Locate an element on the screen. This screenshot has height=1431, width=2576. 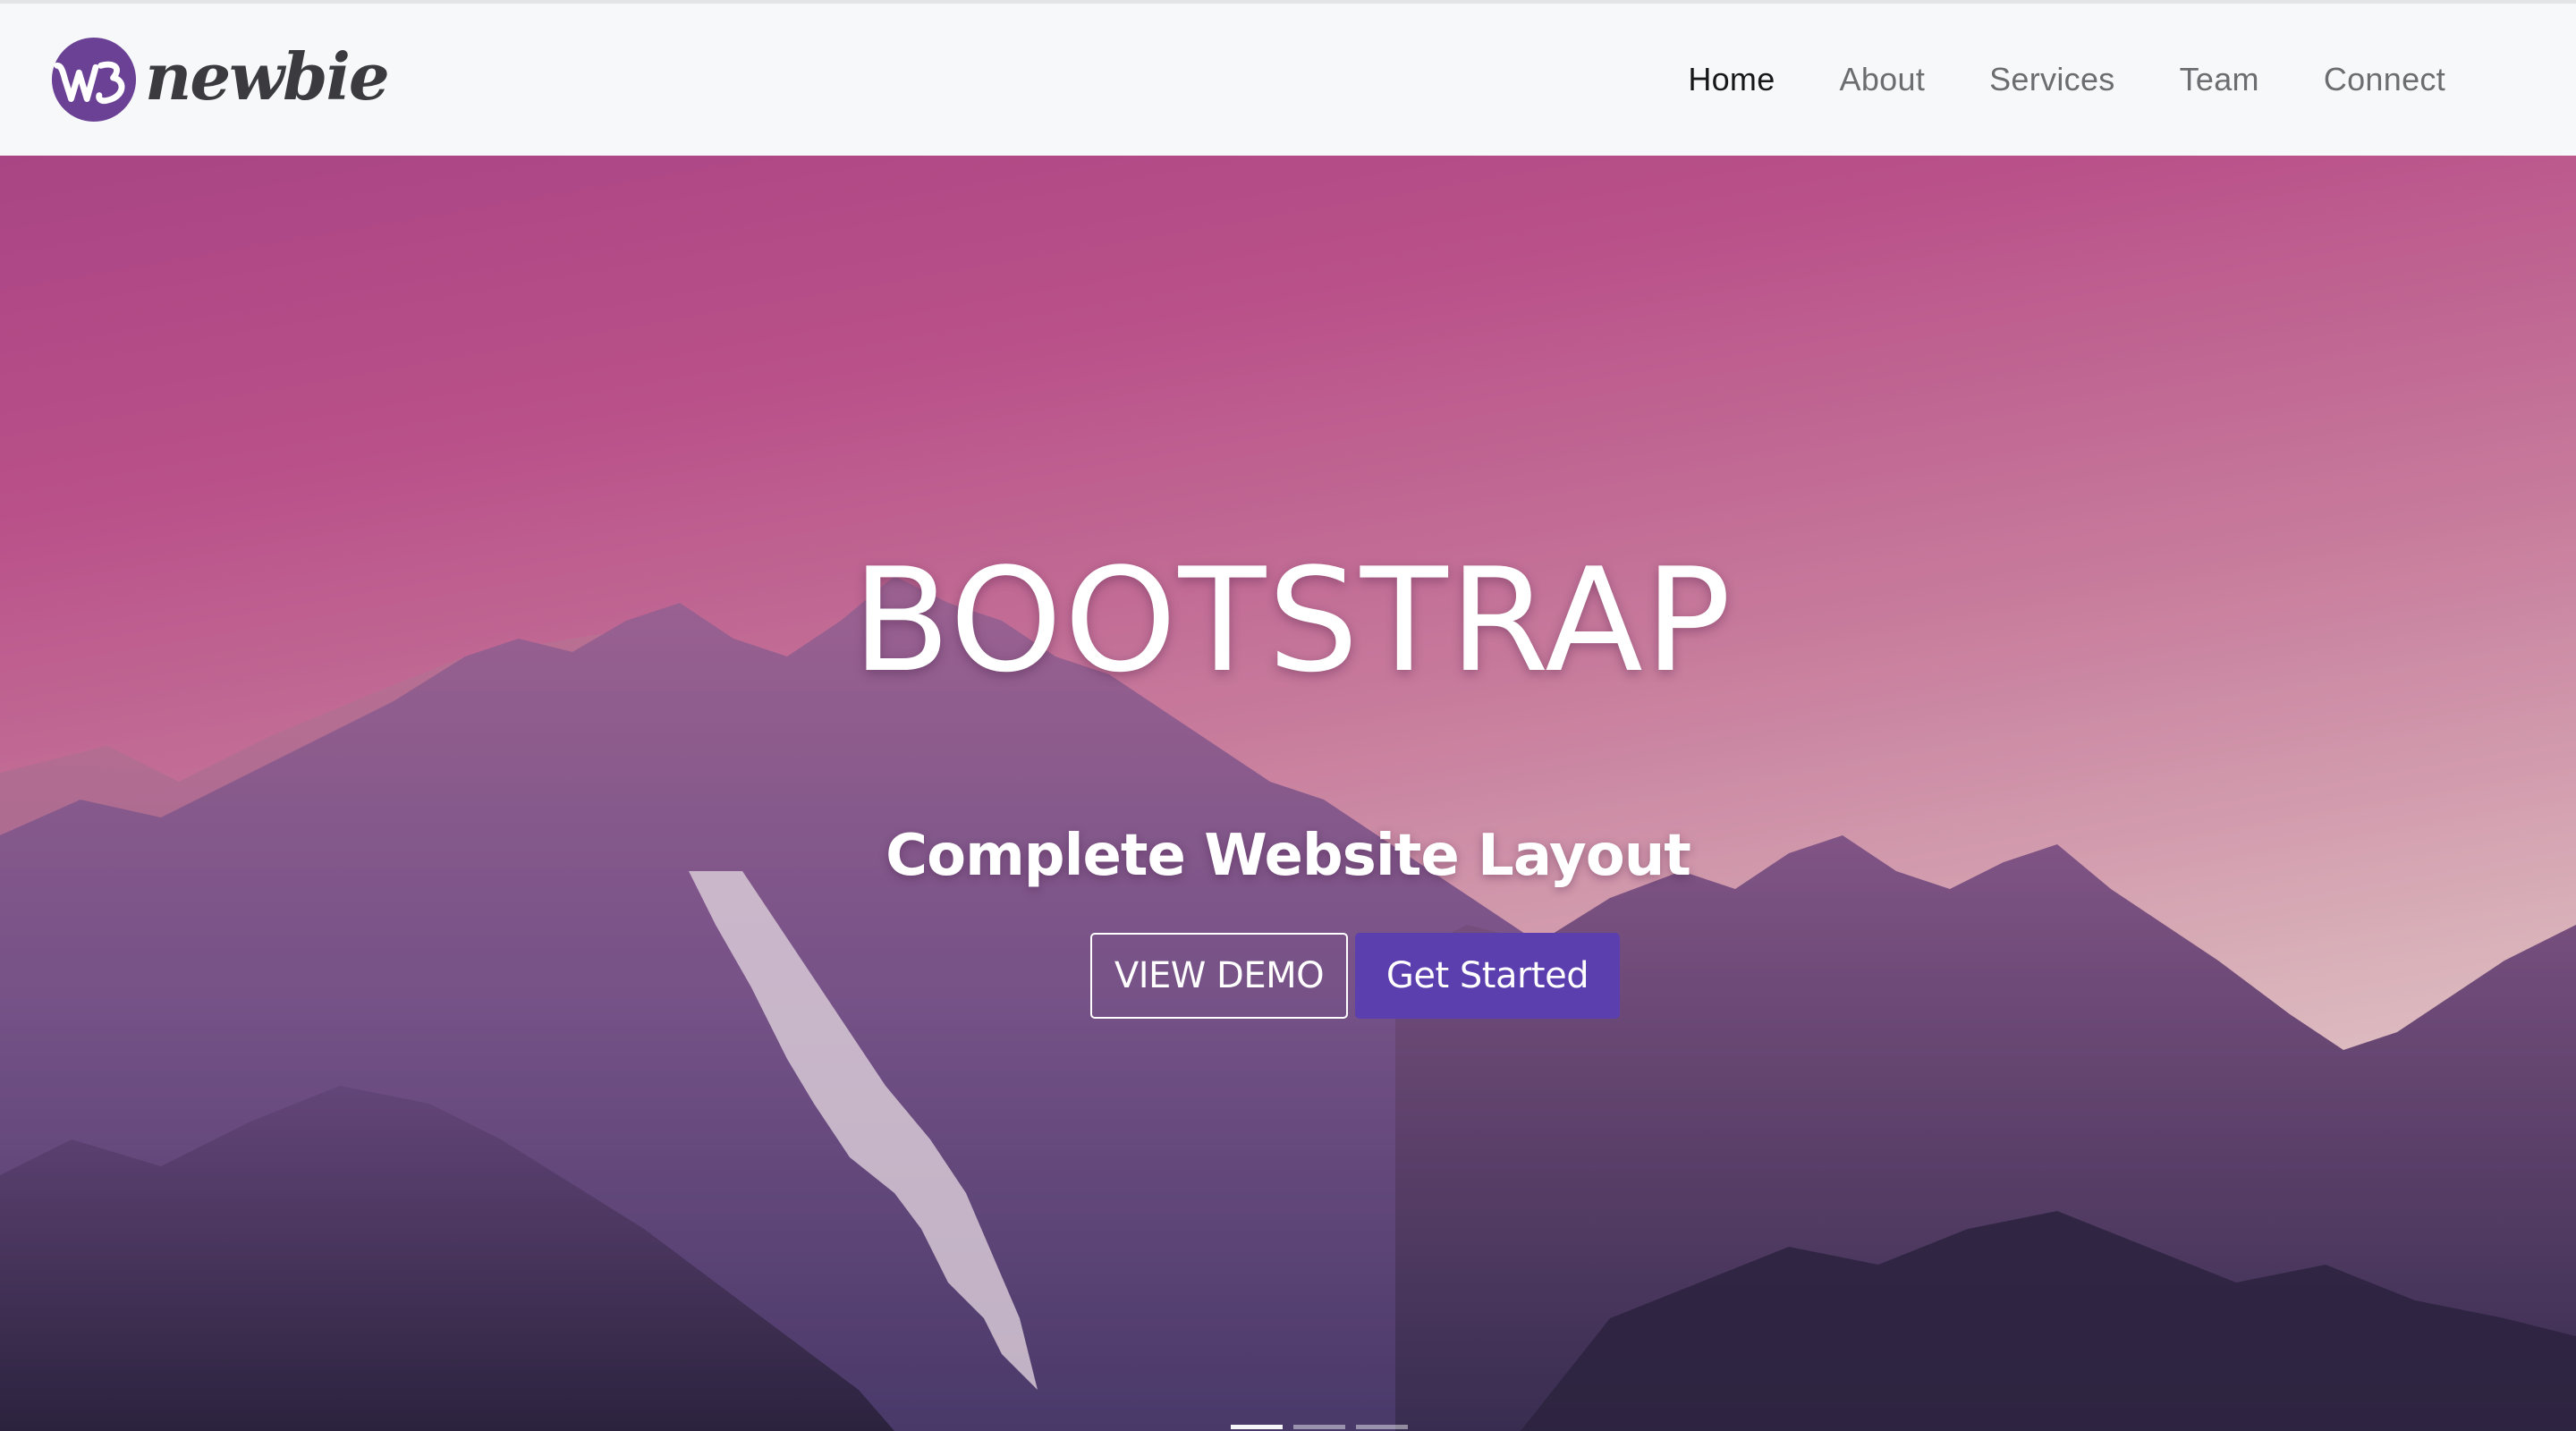
nav-link-team: Team is located at coordinates (2220, 80).